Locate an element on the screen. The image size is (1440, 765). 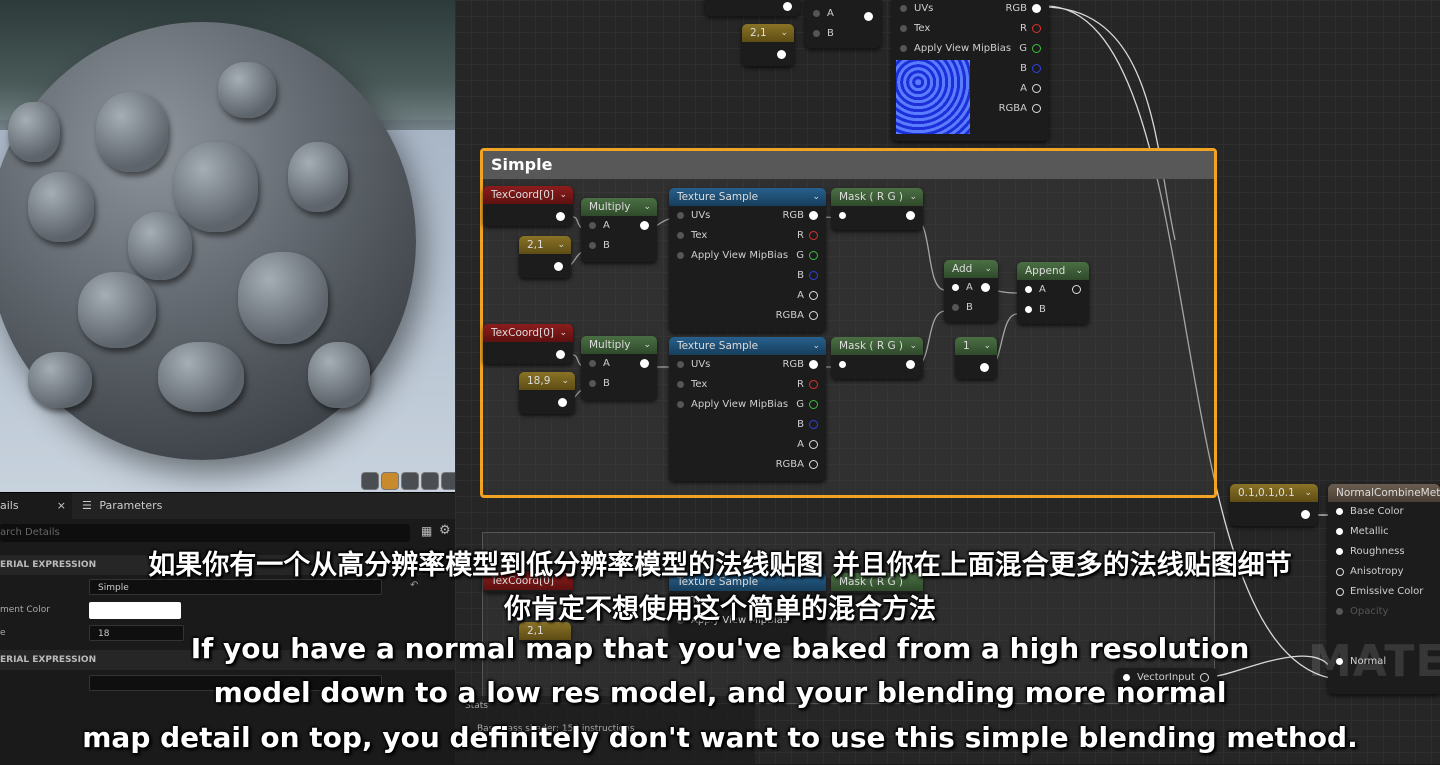
node-constant-1: 2,1 ⌄ is located at coordinates (545, 257).